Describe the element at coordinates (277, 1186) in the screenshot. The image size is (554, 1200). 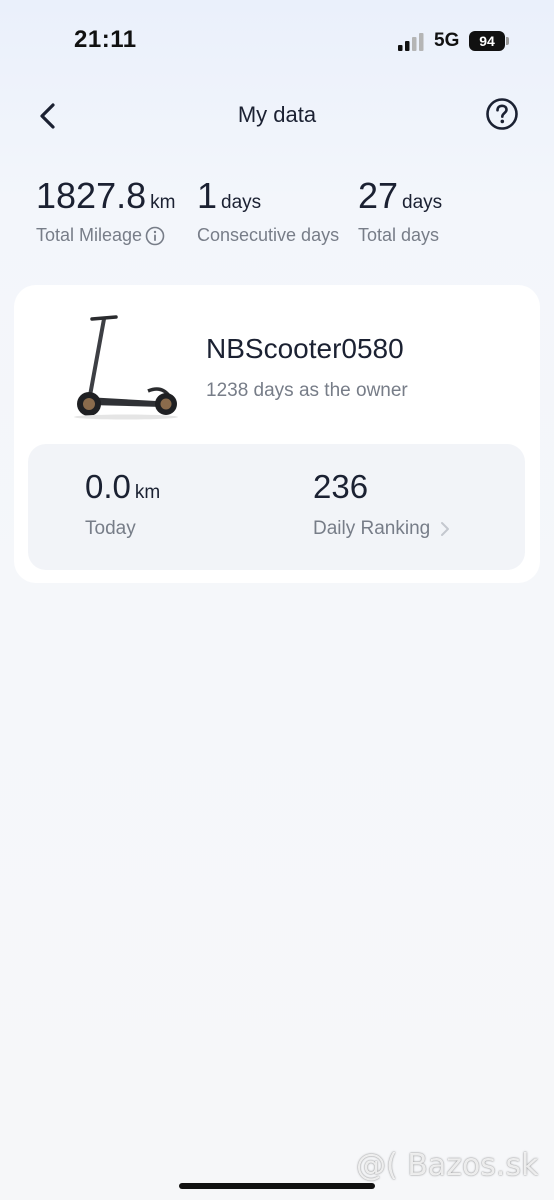
I see `home-indicator` at that location.